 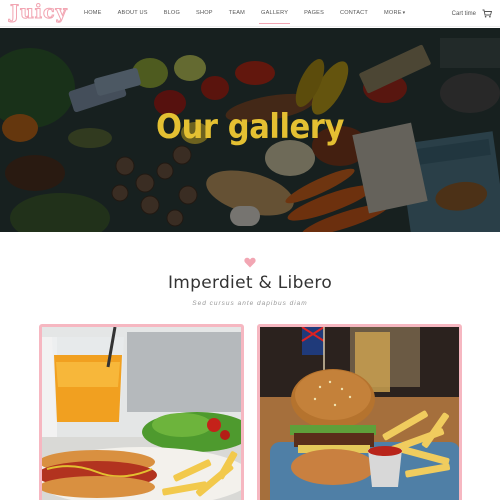 I want to click on nav-item-about-us: ABOUT US, so click(x=133, y=13).